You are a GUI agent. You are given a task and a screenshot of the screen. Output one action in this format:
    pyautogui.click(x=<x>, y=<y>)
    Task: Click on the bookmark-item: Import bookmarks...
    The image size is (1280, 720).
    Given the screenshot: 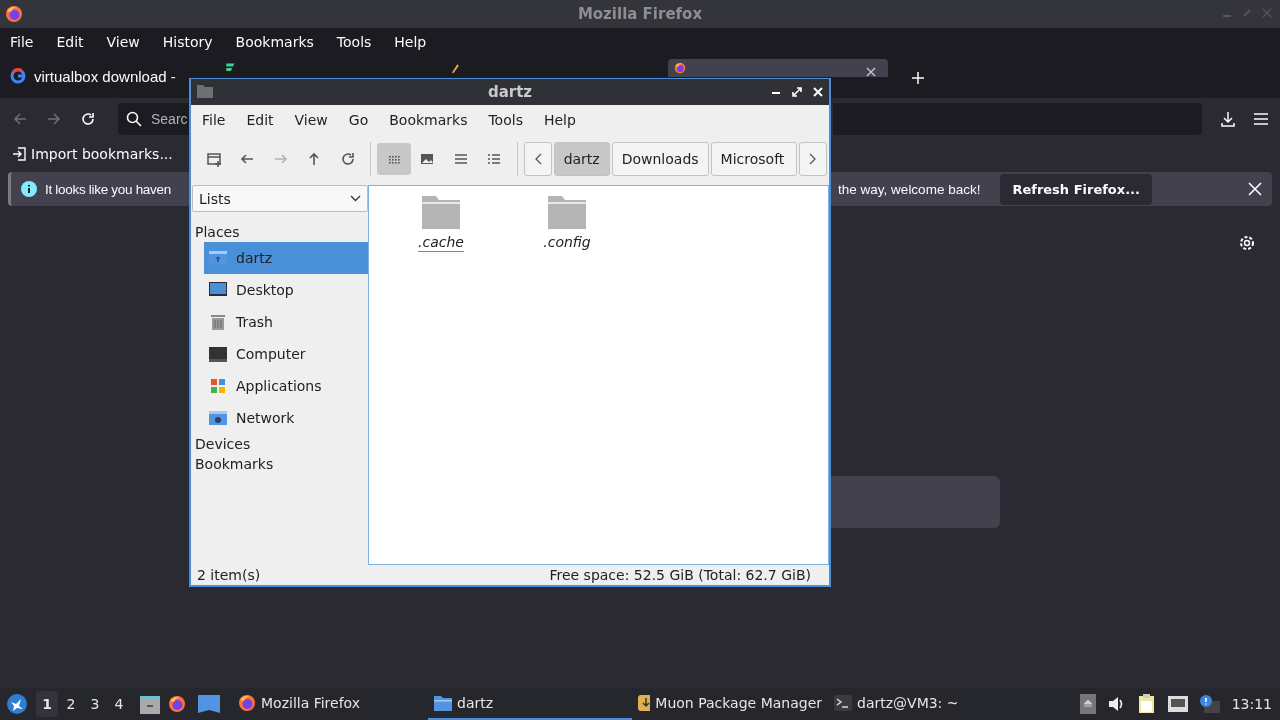 What is the action you would take?
    pyautogui.click(x=92, y=154)
    